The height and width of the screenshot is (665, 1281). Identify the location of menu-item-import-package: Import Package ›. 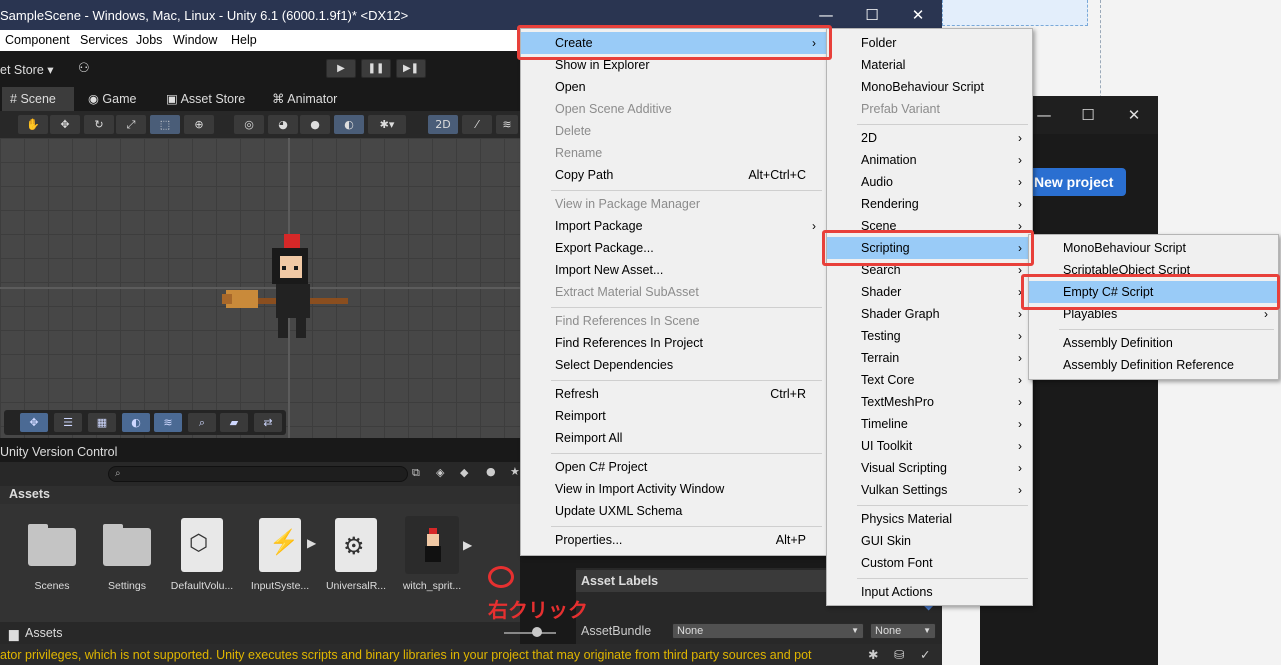
(673, 226).